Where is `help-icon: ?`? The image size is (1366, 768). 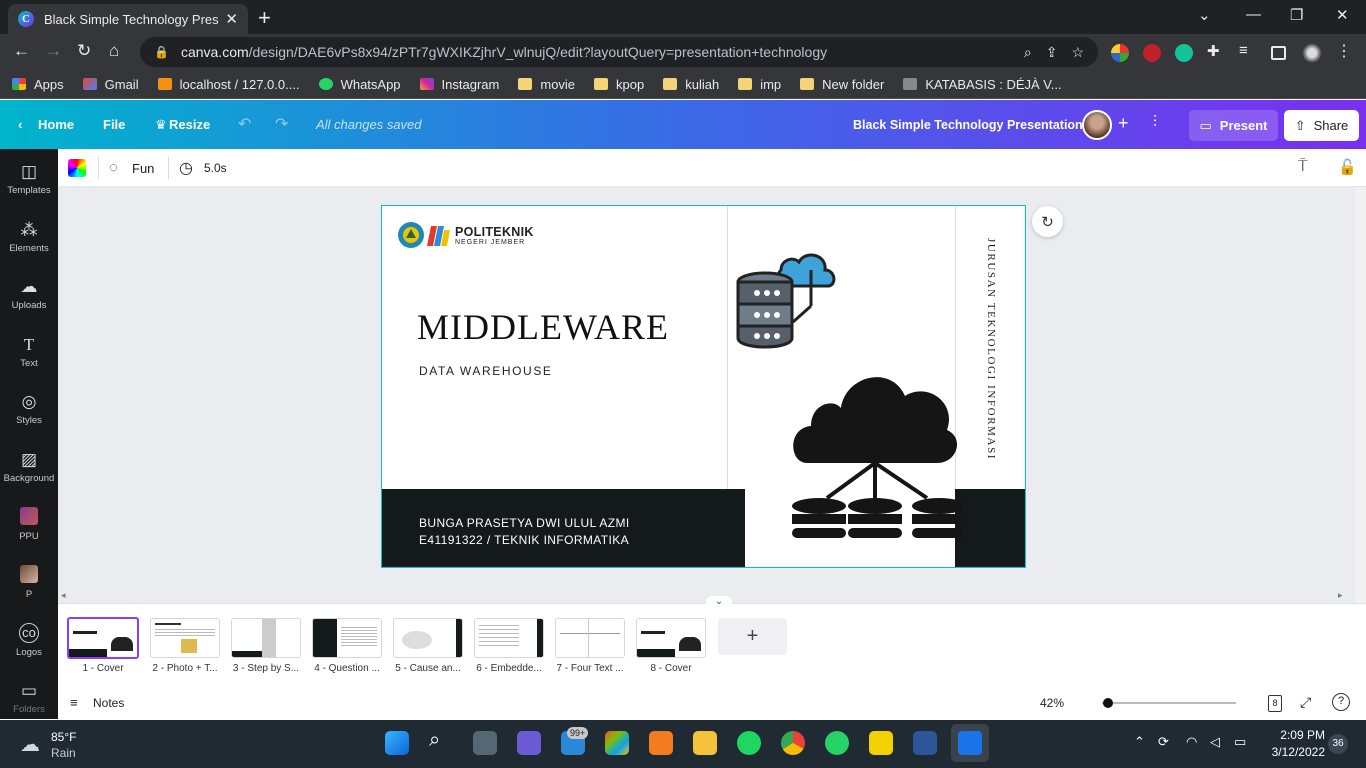
help-icon: ? is located at coordinates (1341, 702).